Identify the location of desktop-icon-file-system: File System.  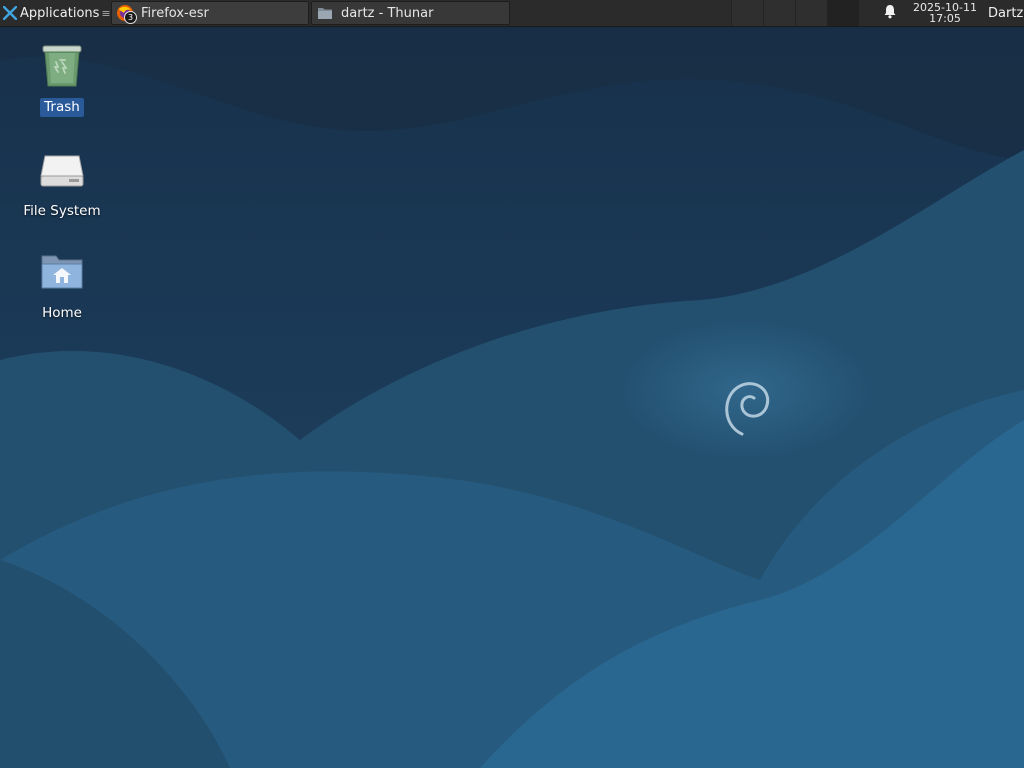
(62, 183).